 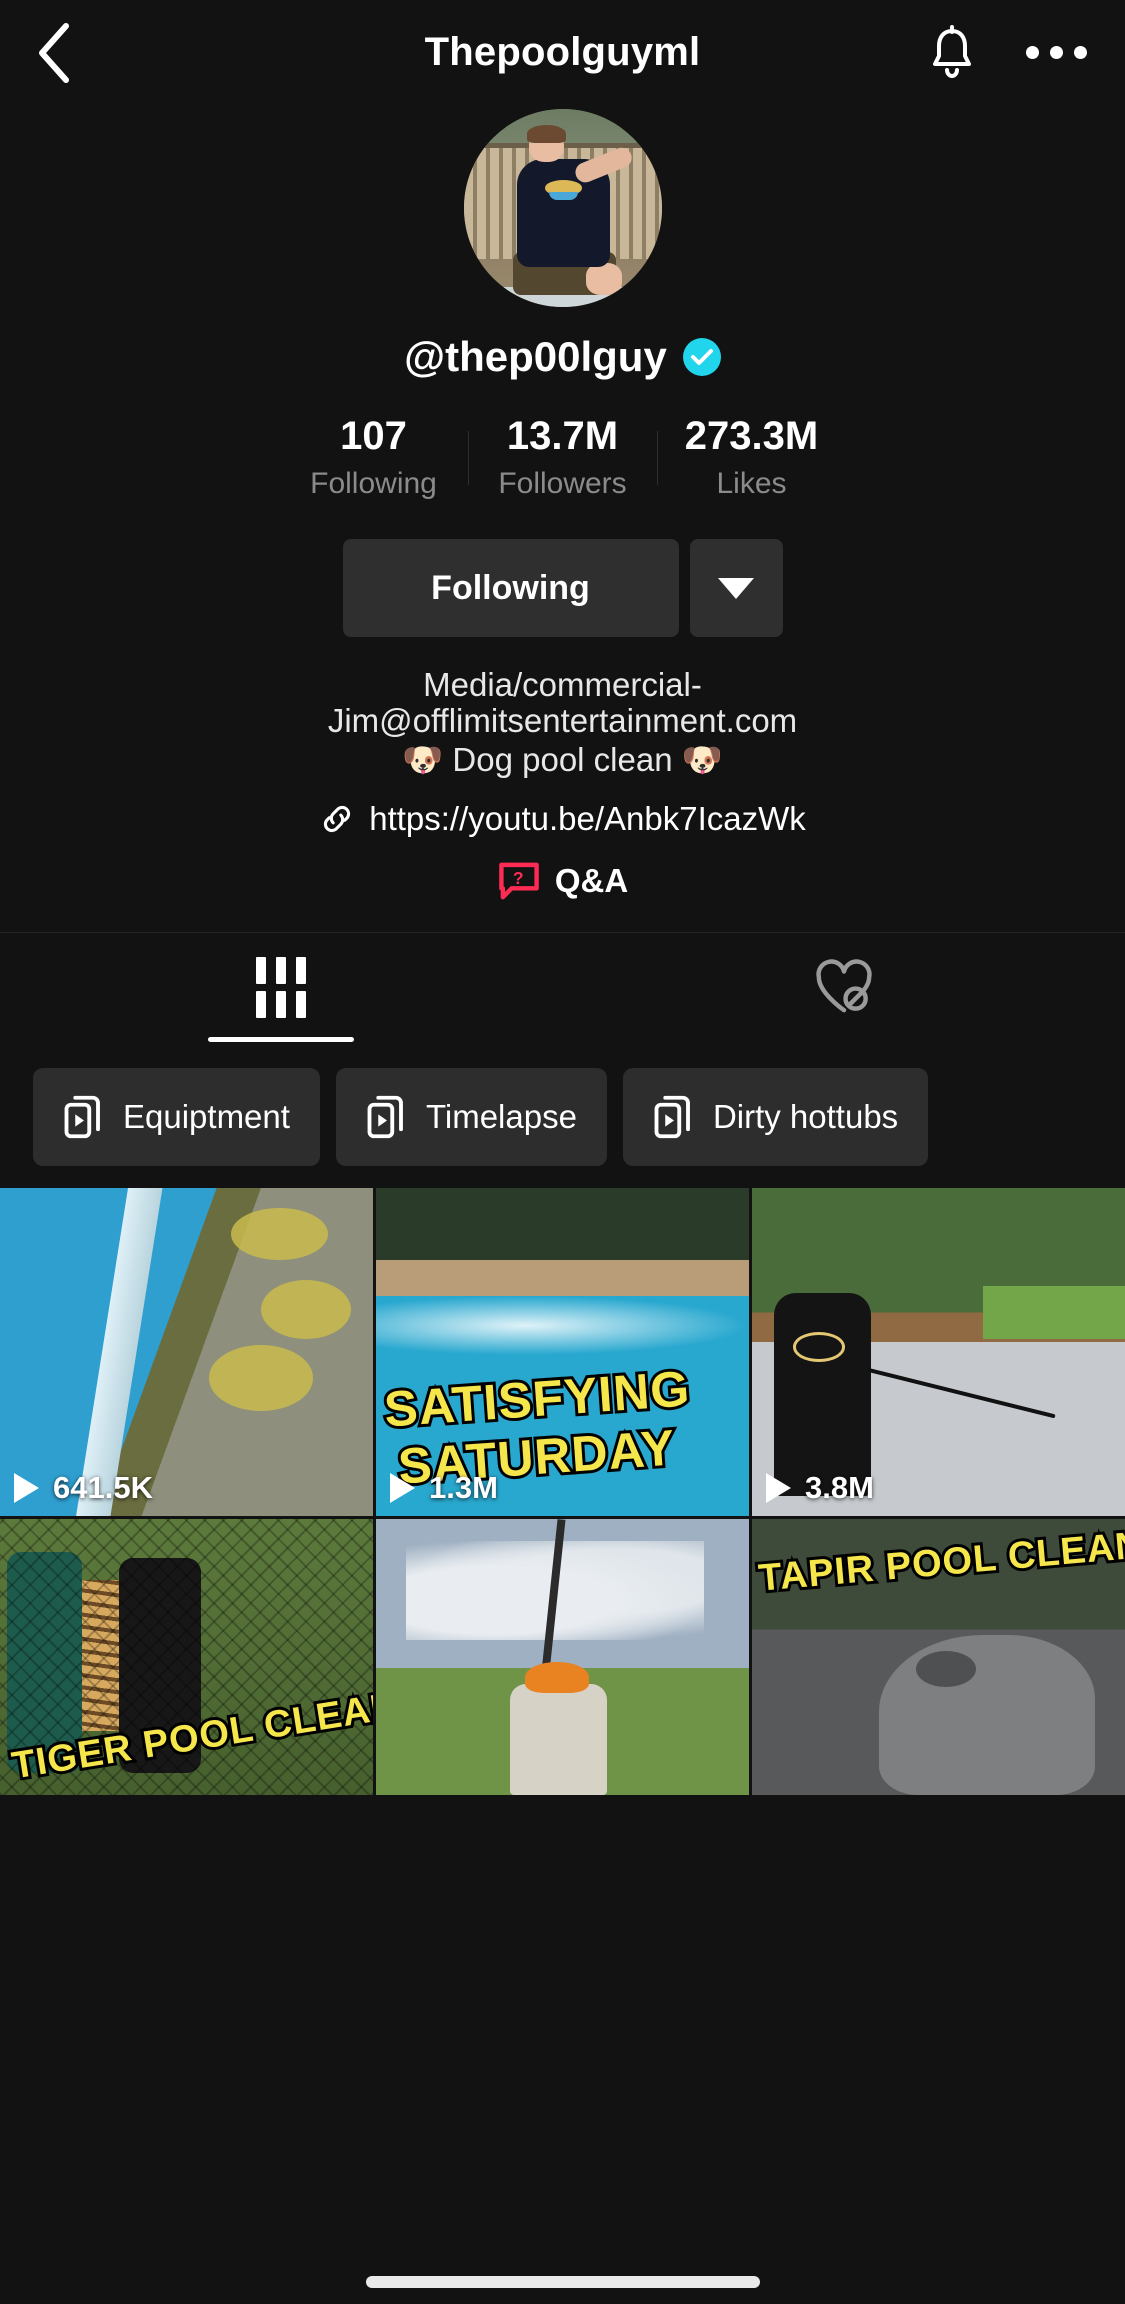 I want to click on stat-followers: 13.7M Followers, so click(x=563, y=458).